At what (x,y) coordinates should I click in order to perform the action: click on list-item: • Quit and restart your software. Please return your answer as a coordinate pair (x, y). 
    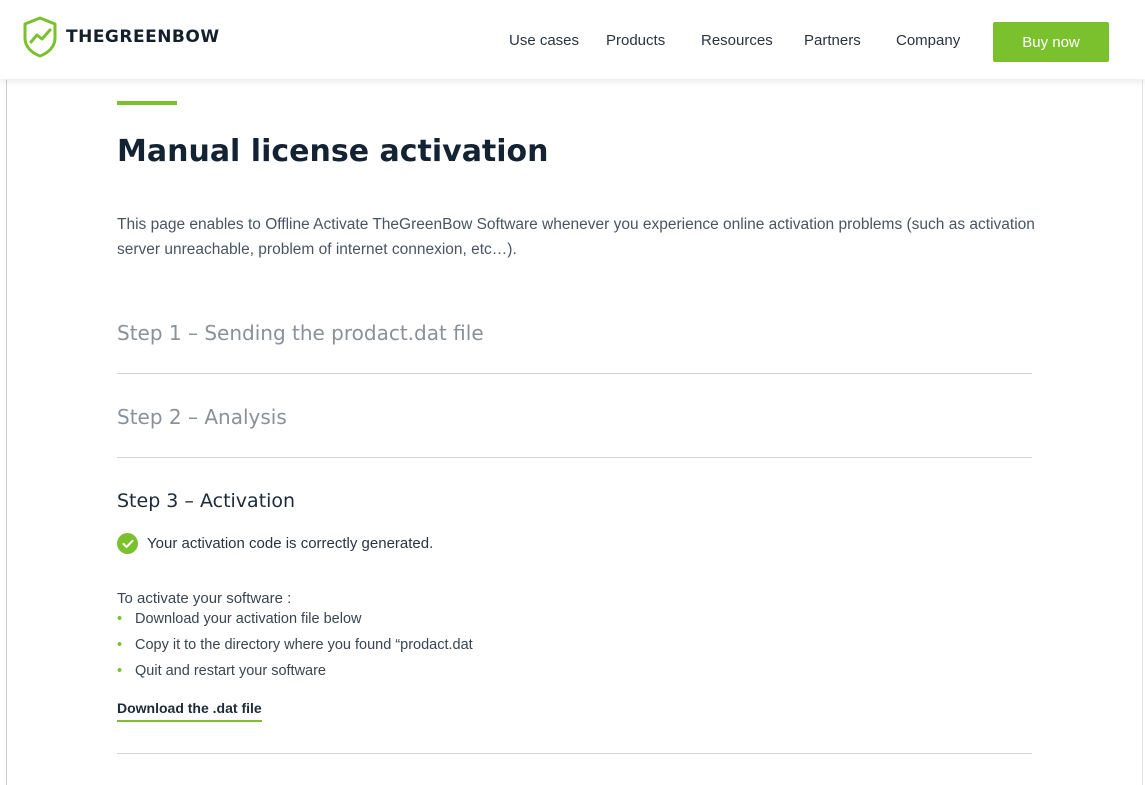
    Looking at the image, I should click on (295, 674).